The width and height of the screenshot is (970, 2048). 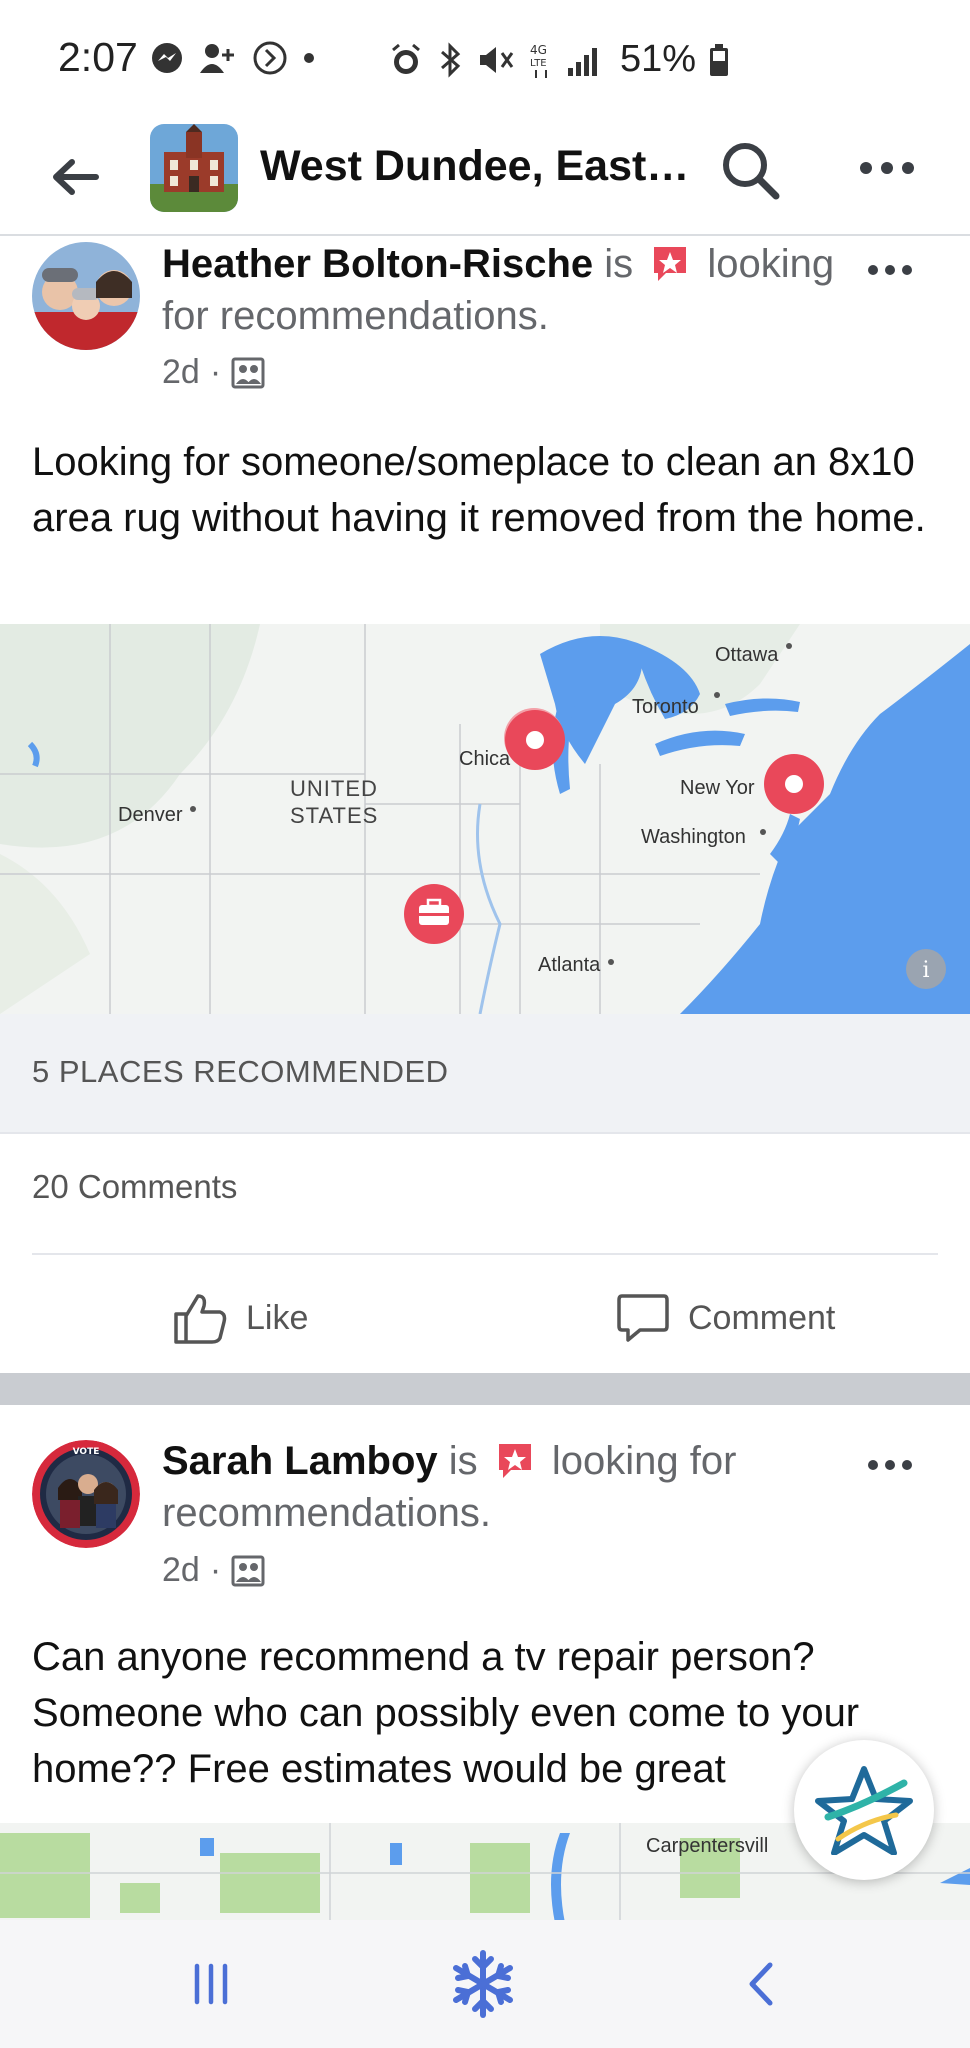 I want to click on comment-label: Comment, so click(x=762, y=1317).